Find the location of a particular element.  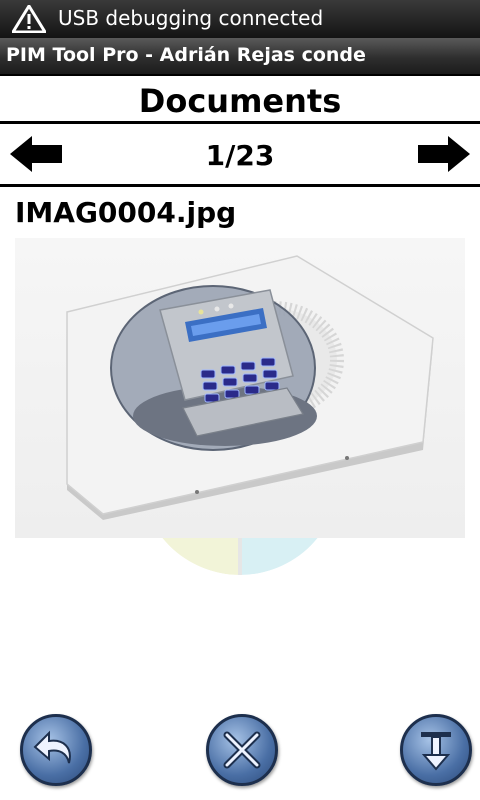

page-header: Documents is located at coordinates (240, 98).